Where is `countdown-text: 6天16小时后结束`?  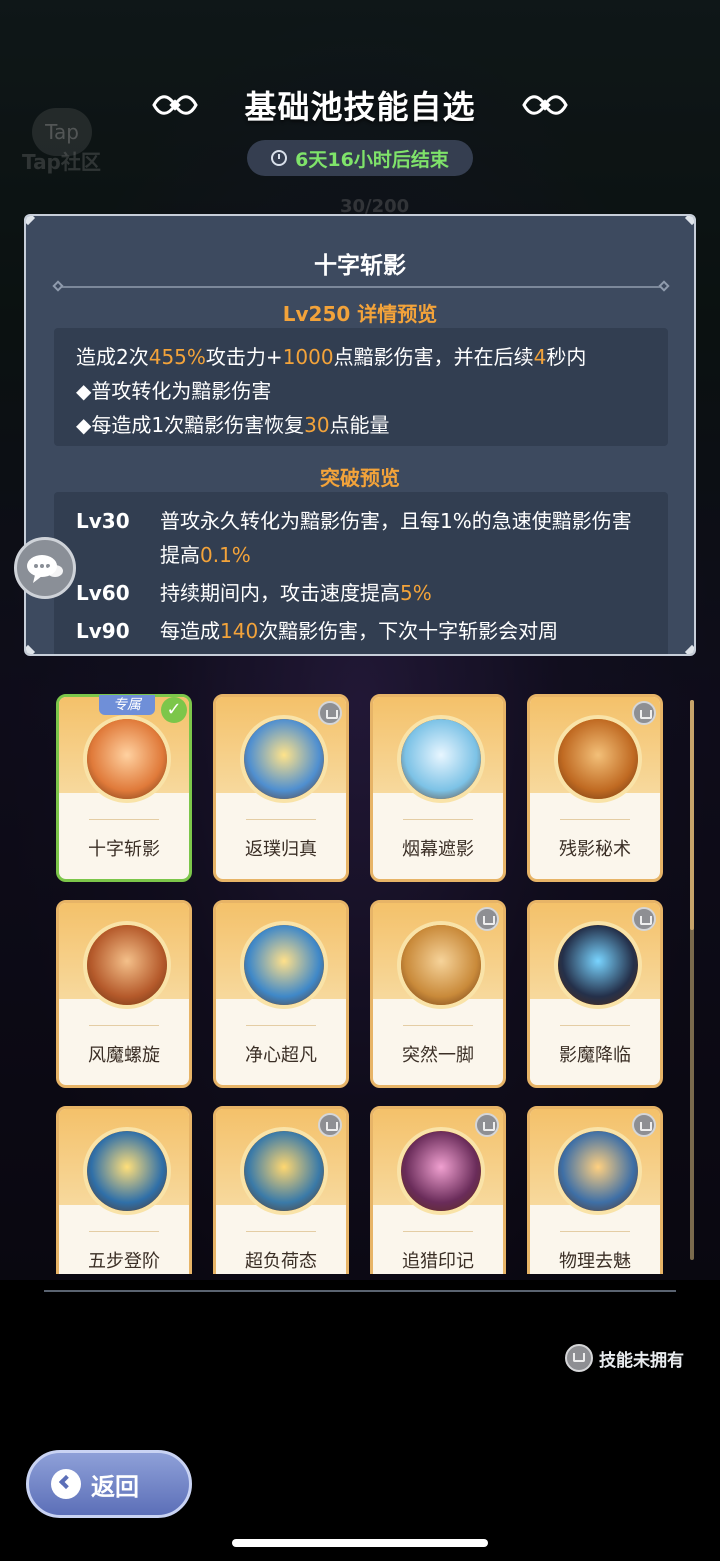 countdown-text: 6天16小时后结束 is located at coordinates (372, 159).